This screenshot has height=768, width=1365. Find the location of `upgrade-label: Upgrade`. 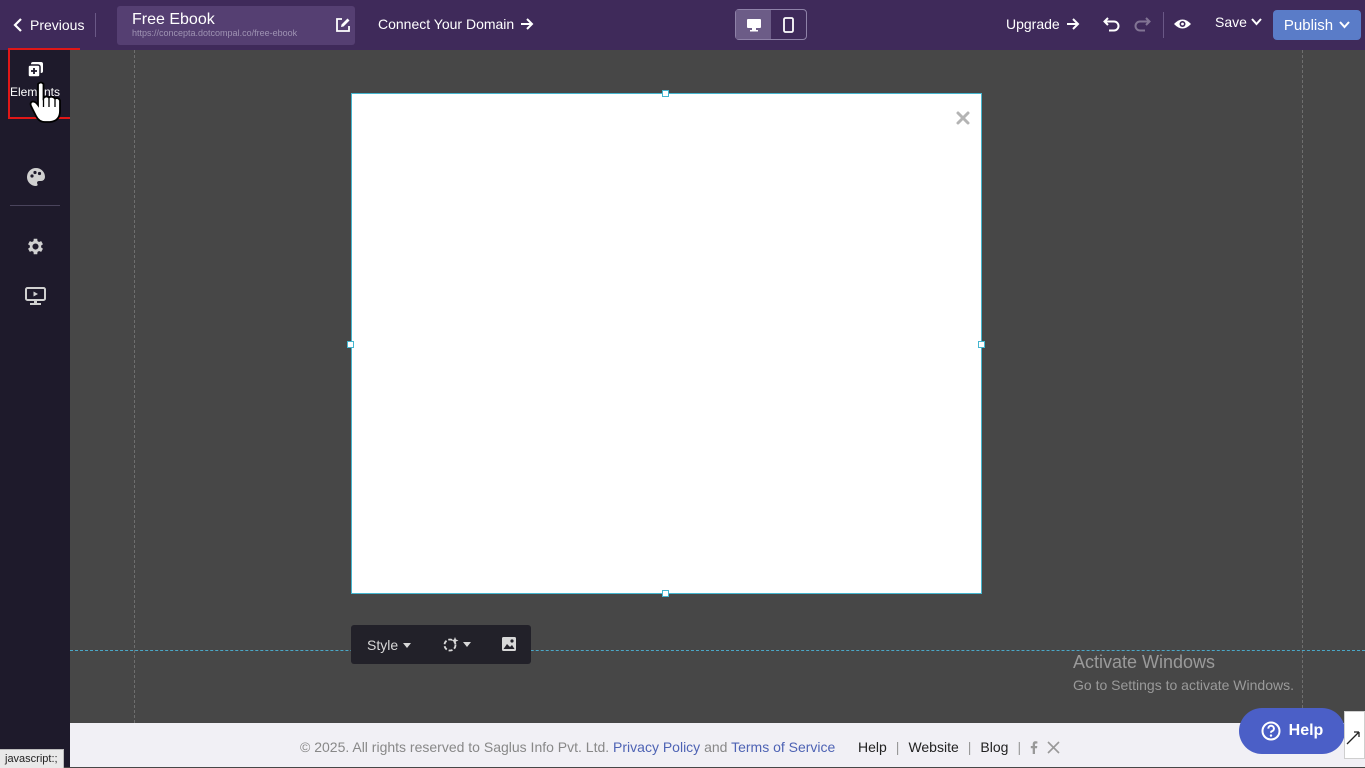

upgrade-label: Upgrade is located at coordinates (1033, 24).